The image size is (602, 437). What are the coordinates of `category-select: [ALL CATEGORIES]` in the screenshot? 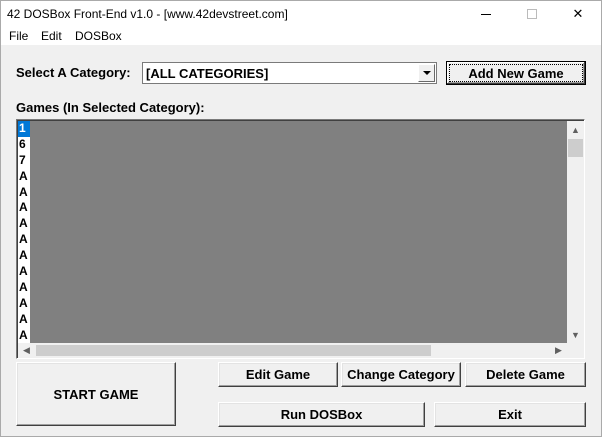 It's located at (289, 73).